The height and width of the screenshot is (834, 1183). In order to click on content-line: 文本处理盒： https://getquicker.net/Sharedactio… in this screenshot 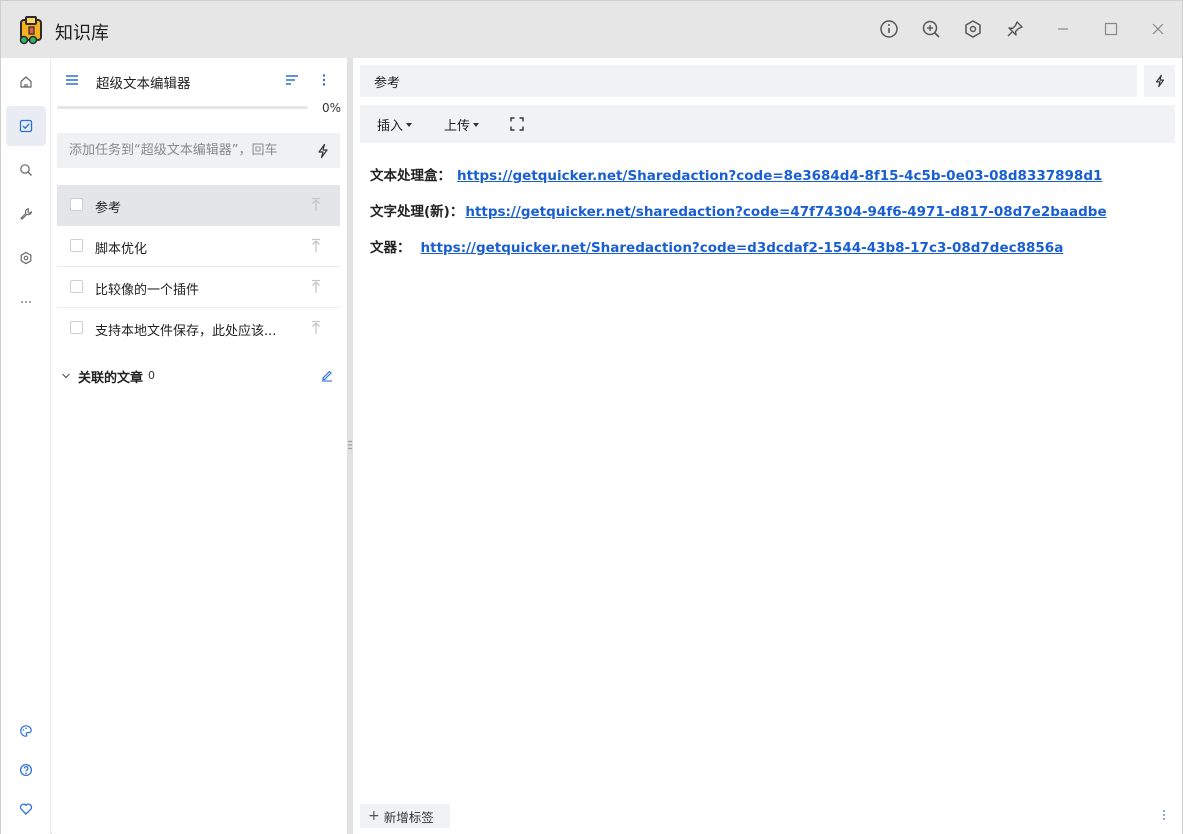, I will do `click(770, 182)`.